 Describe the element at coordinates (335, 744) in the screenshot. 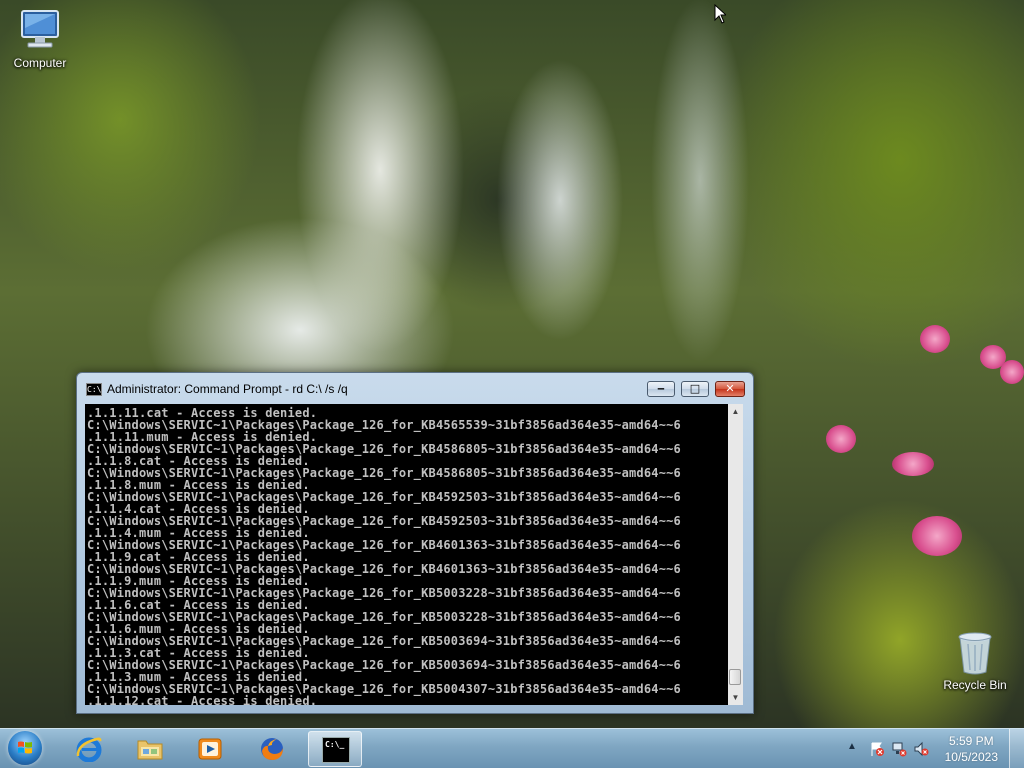

I see `cmd-icon-text: C:\_` at that location.